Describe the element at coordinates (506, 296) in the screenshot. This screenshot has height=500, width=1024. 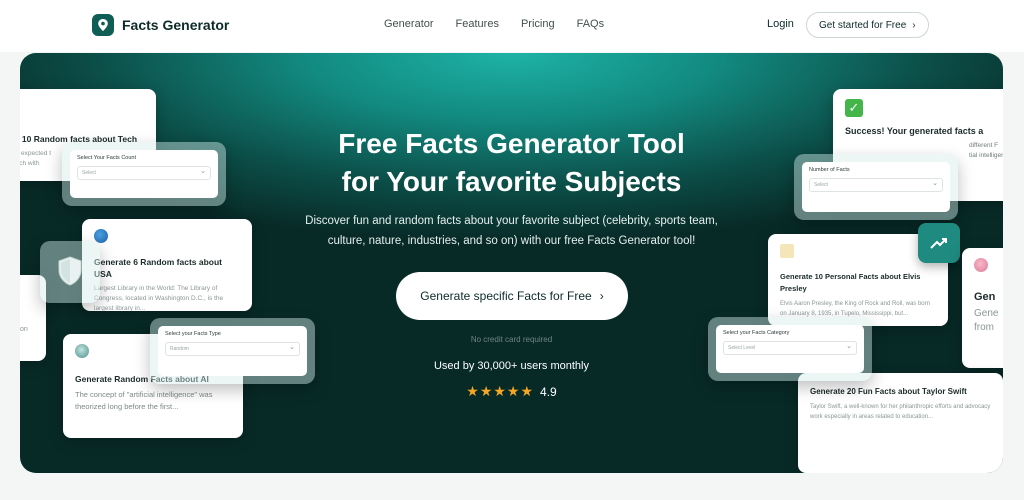
I see `generate-facts-label: Generate specific Facts for Free` at that location.